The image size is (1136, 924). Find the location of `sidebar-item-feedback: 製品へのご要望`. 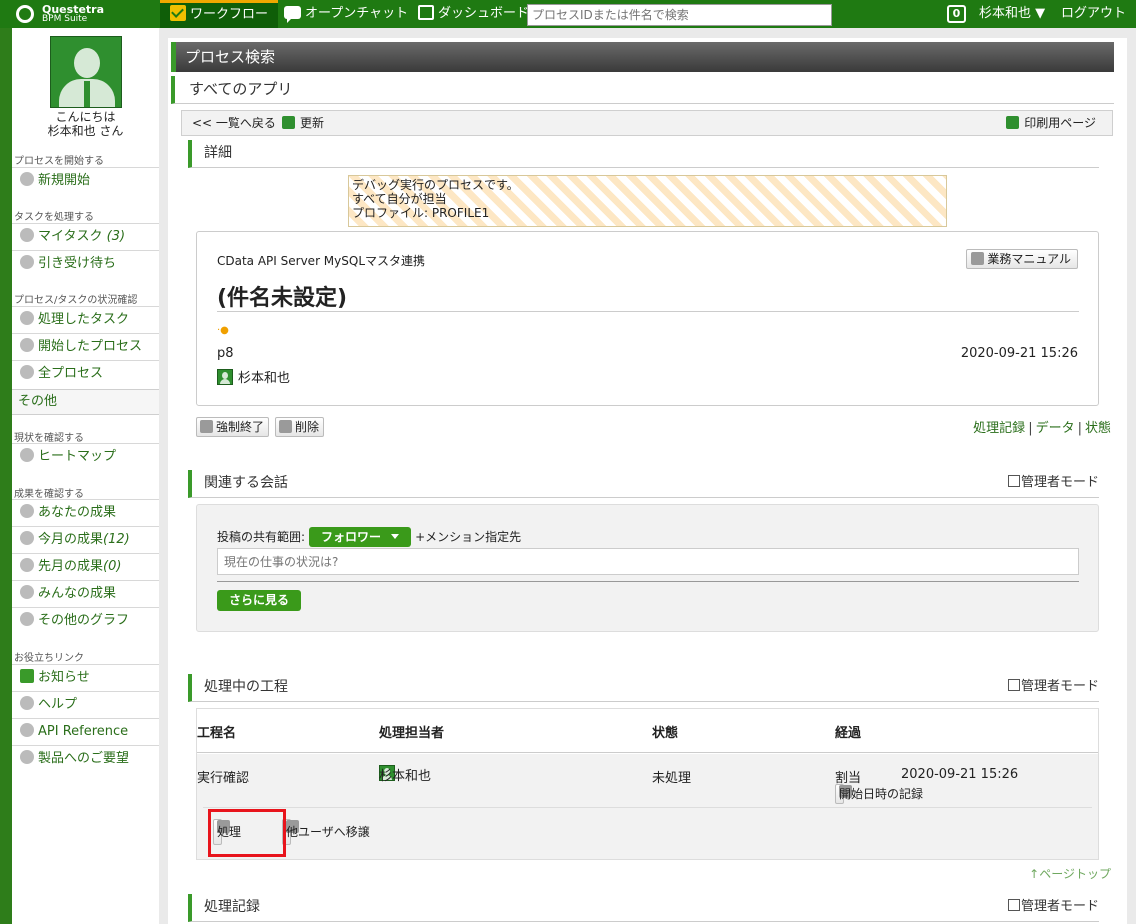

sidebar-item-feedback: 製品へのご要望 is located at coordinates (85, 758).